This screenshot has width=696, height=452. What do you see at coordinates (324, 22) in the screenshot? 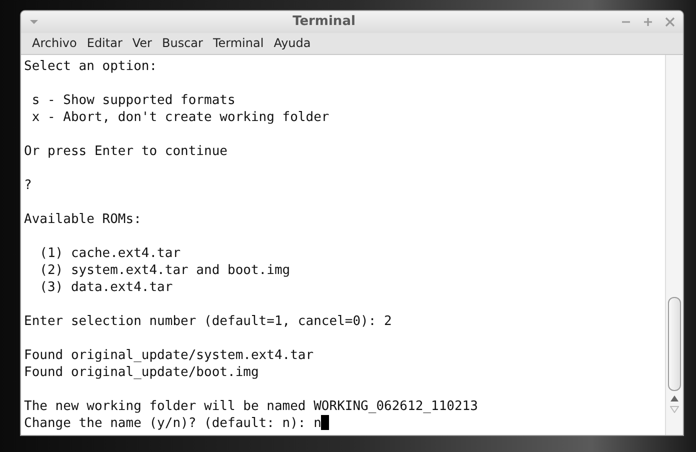
I see `window-title: Terminal` at bounding box center [324, 22].